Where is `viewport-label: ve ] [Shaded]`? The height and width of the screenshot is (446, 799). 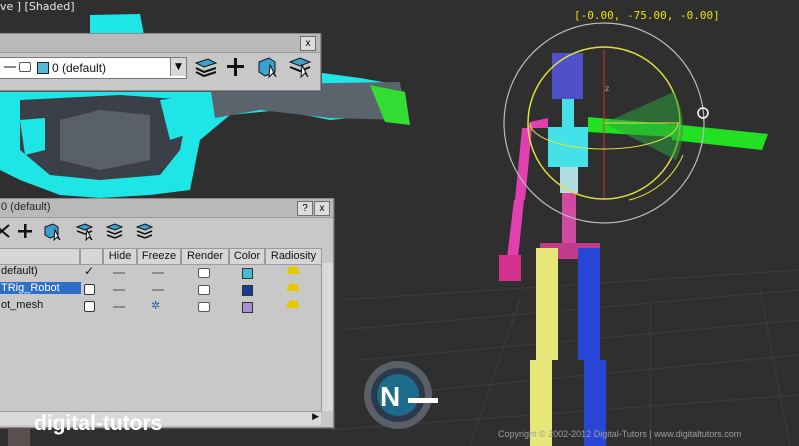 viewport-label: ve ] [Shaded] is located at coordinates (37, 6).